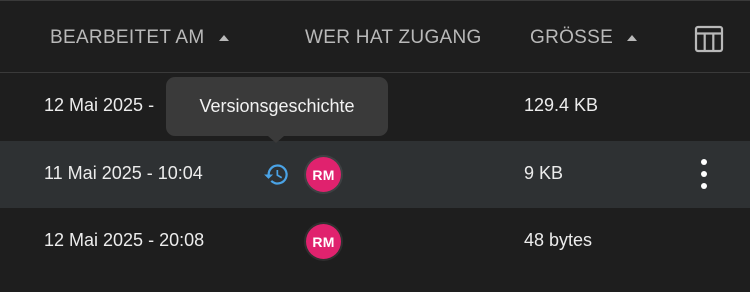 The width and height of the screenshot is (750, 292). Describe the element at coordinates (544, 173) in the screenshot. I see `file-size: 9 KB` at that location.